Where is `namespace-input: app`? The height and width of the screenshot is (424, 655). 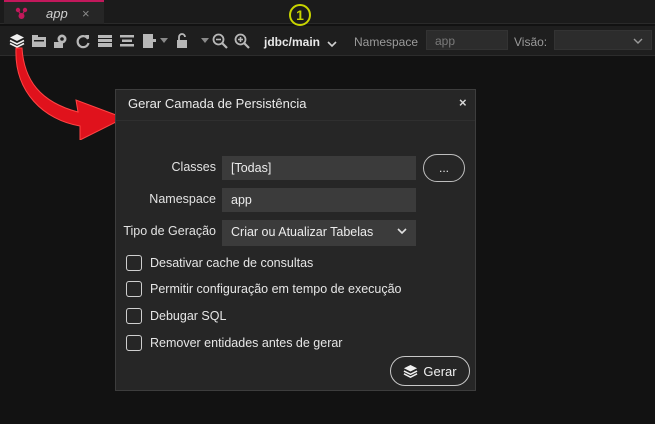 namespace-input: app is located at coordinates (467, 40).